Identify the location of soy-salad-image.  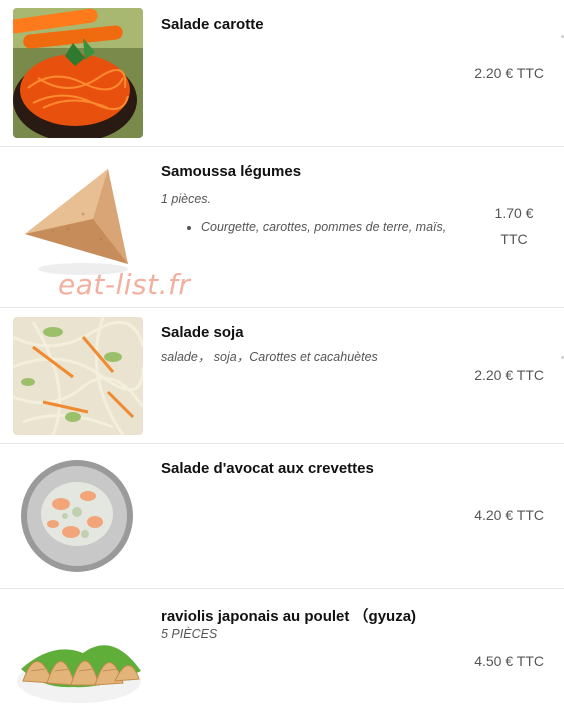
(78, 376).